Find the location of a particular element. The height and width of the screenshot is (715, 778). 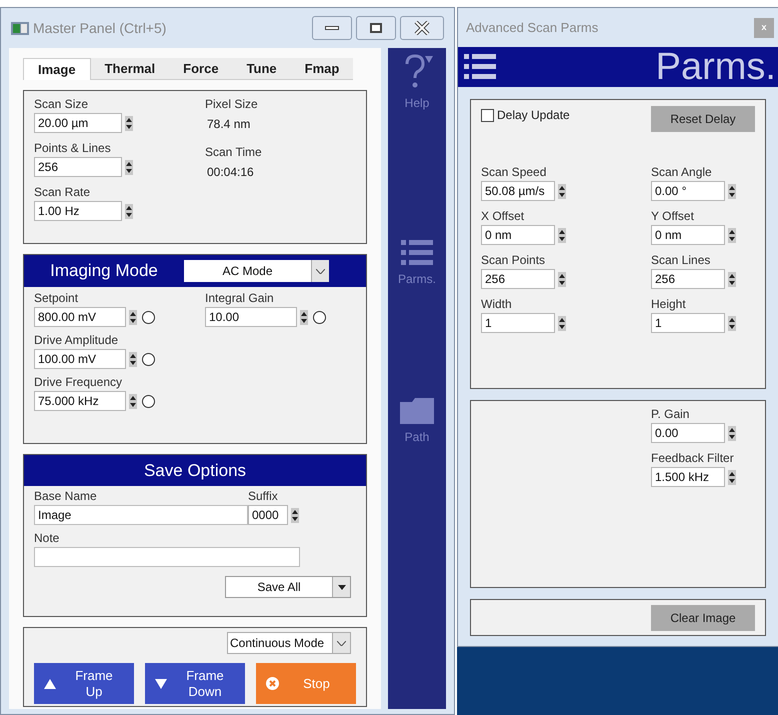

panel-title: Imaging Mode is located at coordinates (104, 271).